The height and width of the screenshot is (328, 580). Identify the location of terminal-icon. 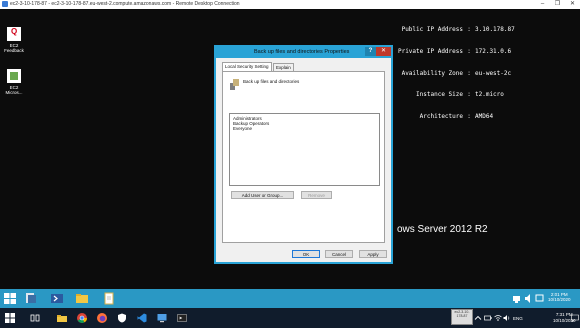
(182, 318).